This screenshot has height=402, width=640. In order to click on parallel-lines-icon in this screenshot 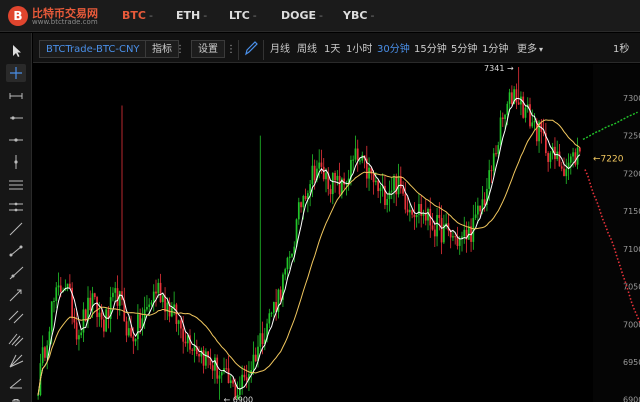, I will do `click(16, 207)`.